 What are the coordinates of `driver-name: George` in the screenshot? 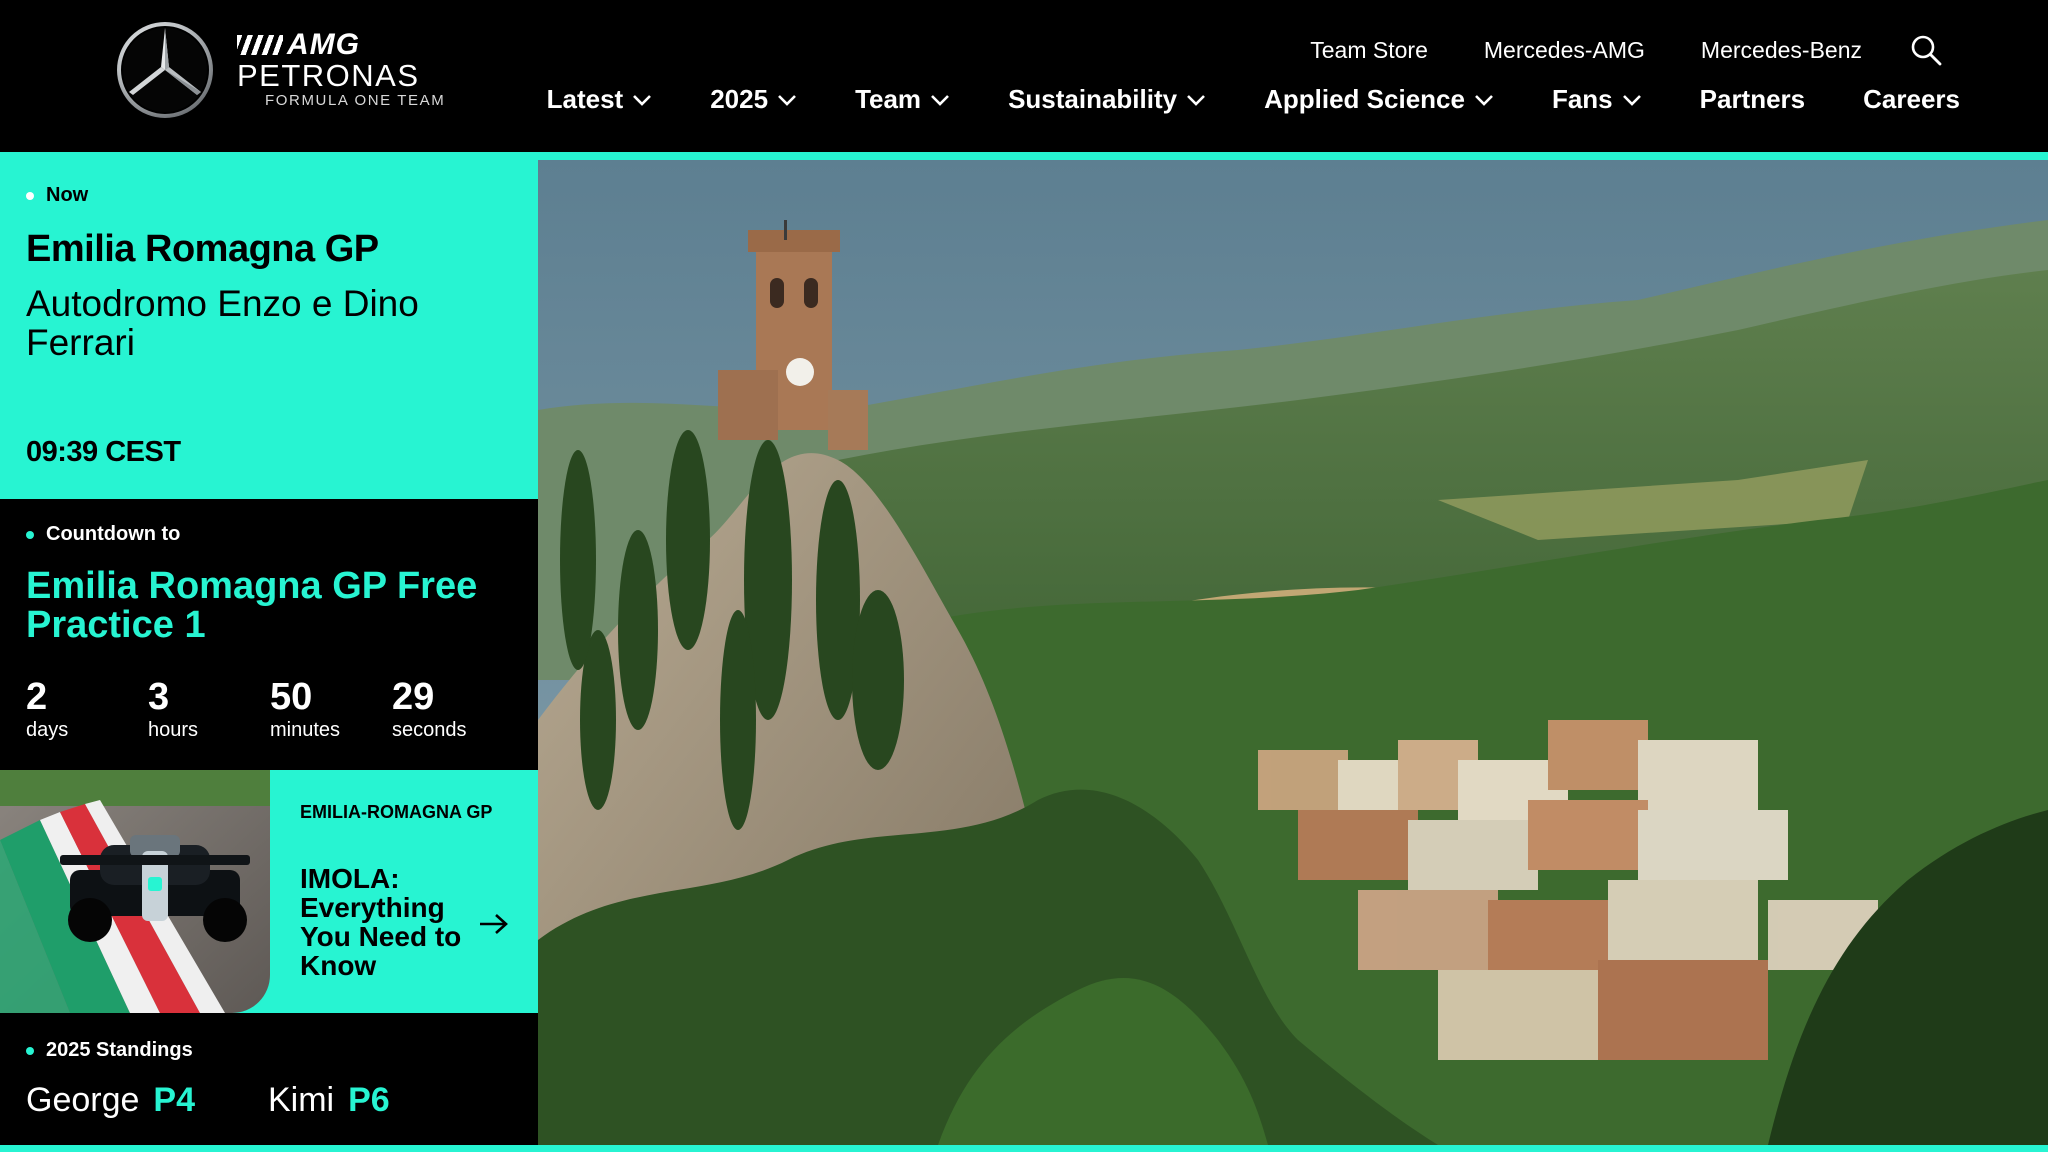 It's located at (83, 1100).